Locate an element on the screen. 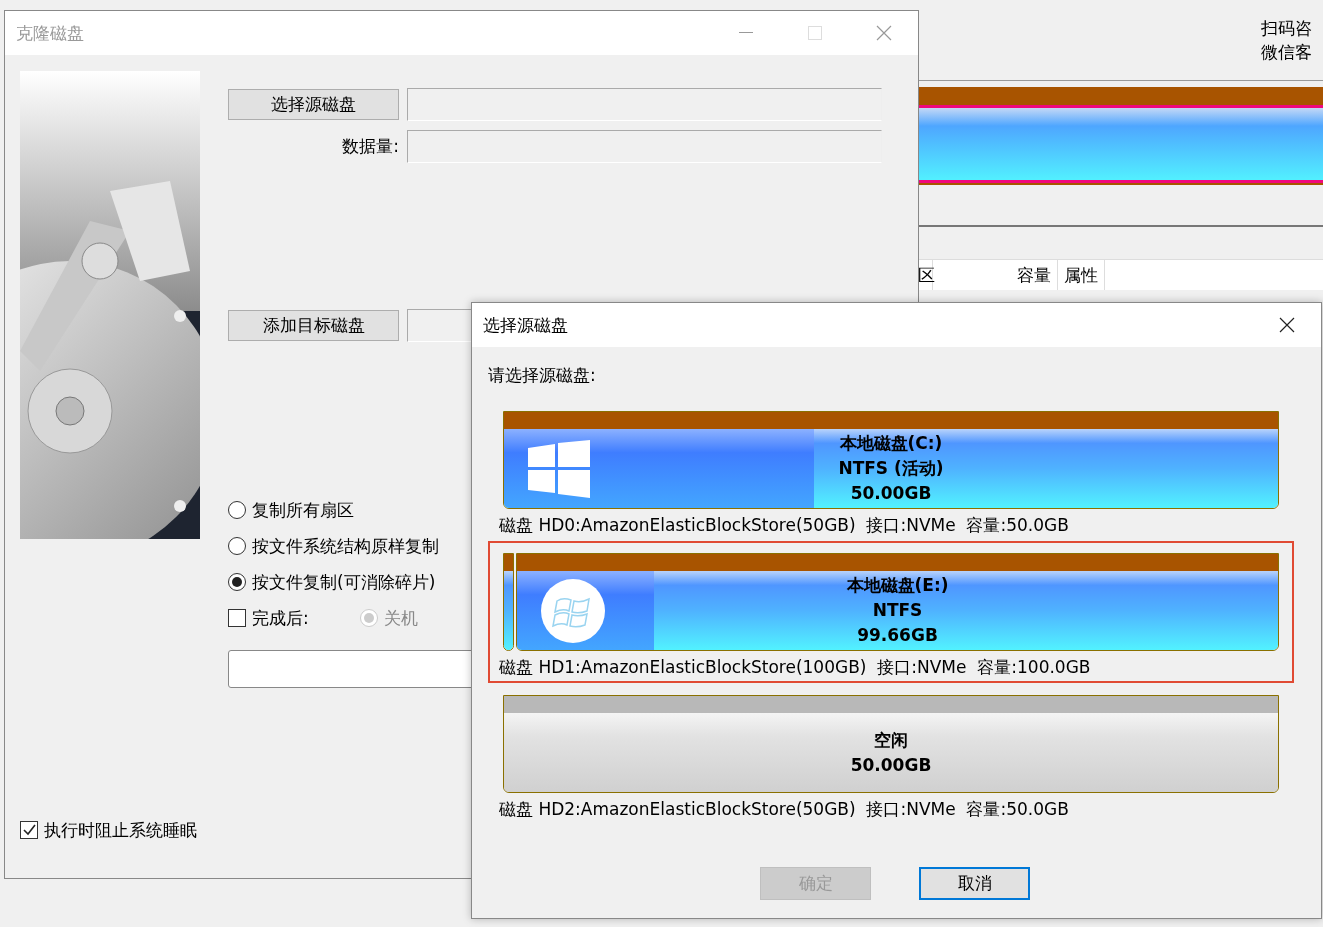 This screenshot has width=1323, height=927. checkbox-label: 完成后: is located at coordinates (280, 618).